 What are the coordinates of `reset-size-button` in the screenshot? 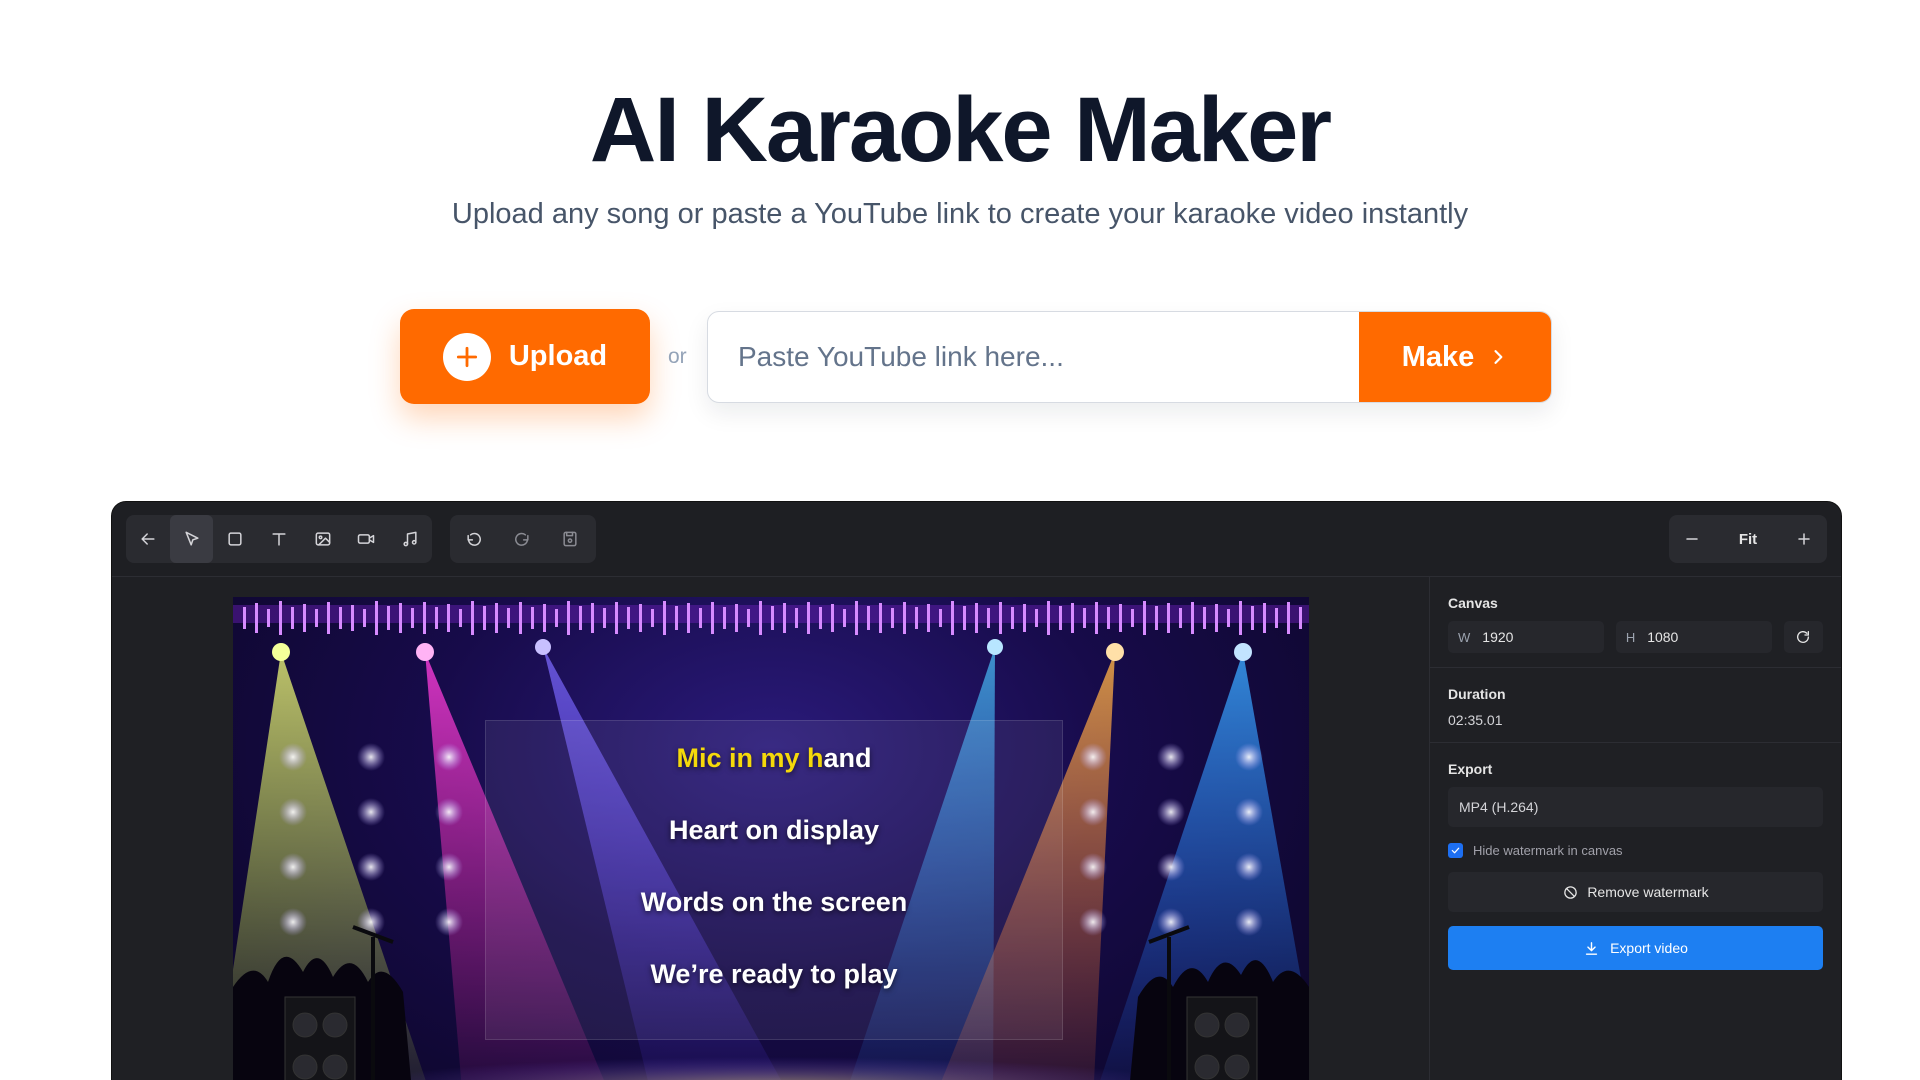 It's located at (1803, 637).